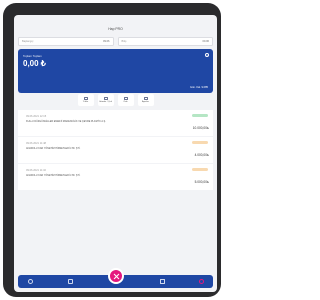 The height and width of the screenshot is (300, 320). Describe the element at coordinates (36, 170) in the screenshot. I see `transaction-date: 09.06.2021 11:32` at that location.